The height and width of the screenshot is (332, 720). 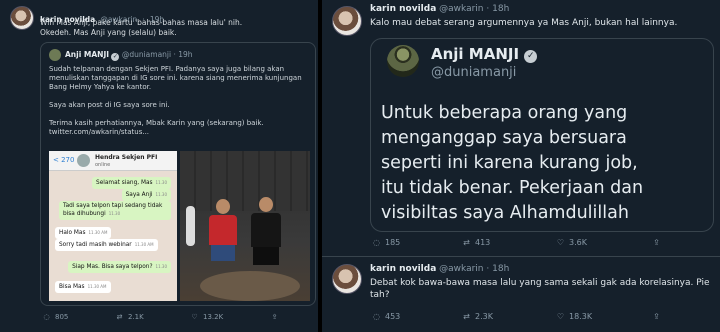 I want to click on photo-rug, so click(x=250, y=286).